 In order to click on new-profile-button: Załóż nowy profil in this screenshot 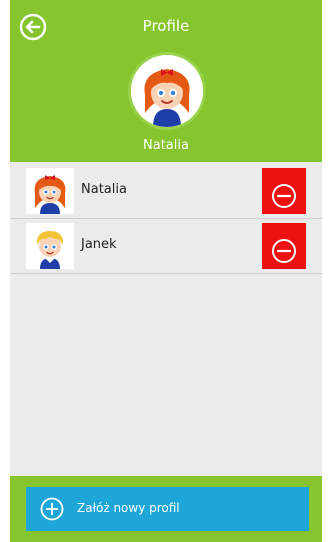, I will do `click(167, 509)`.